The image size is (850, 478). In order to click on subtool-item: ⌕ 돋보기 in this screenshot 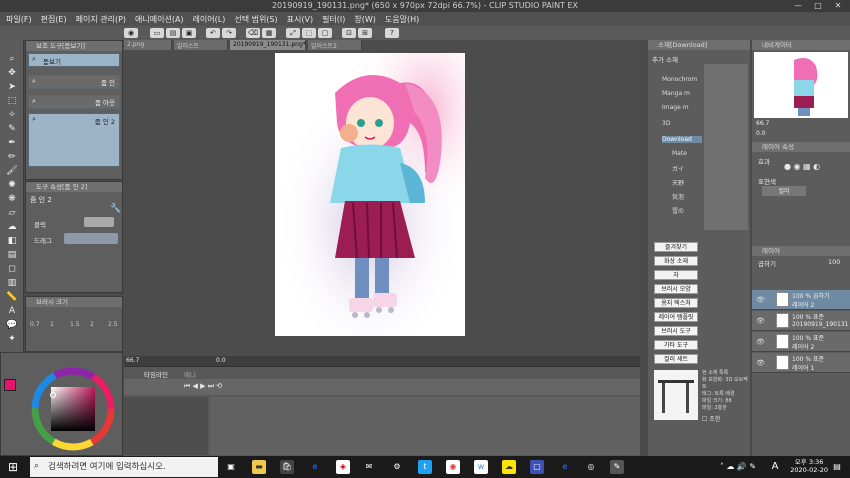, I will do `click(74, 60)`.